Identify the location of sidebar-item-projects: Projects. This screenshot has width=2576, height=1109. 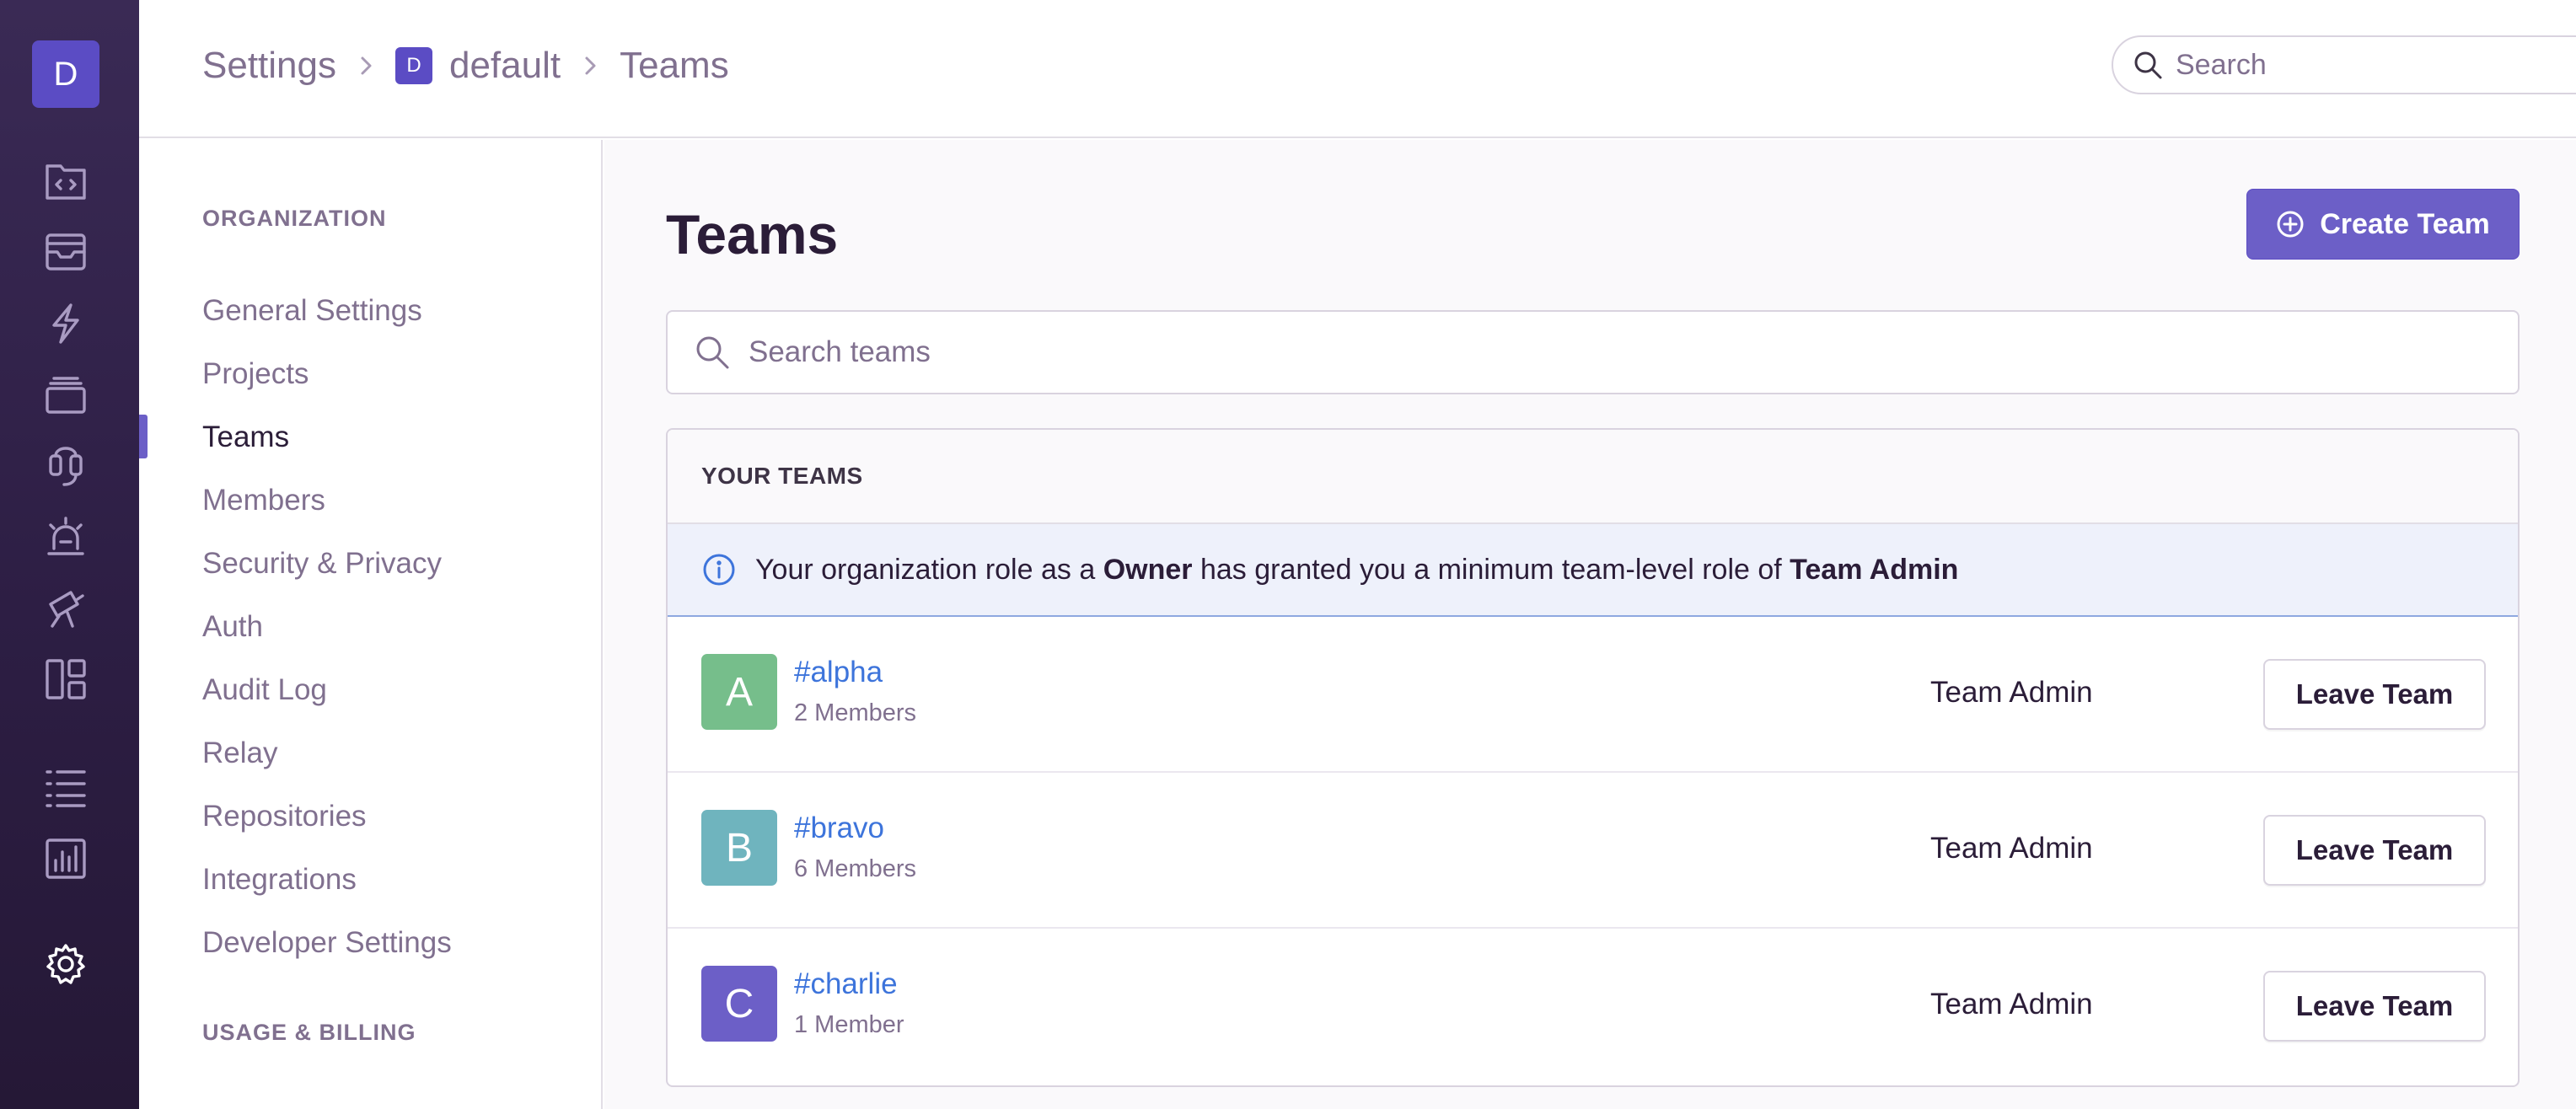
(255, 374).